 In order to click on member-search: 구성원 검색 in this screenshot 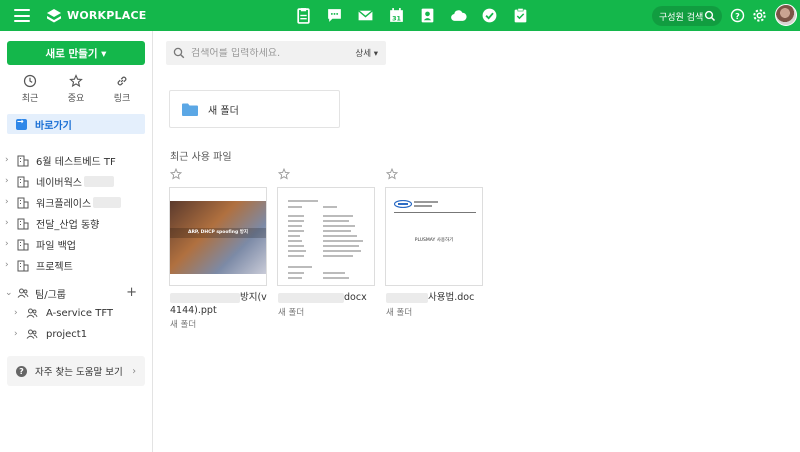, I will do `click(687, 16)`.